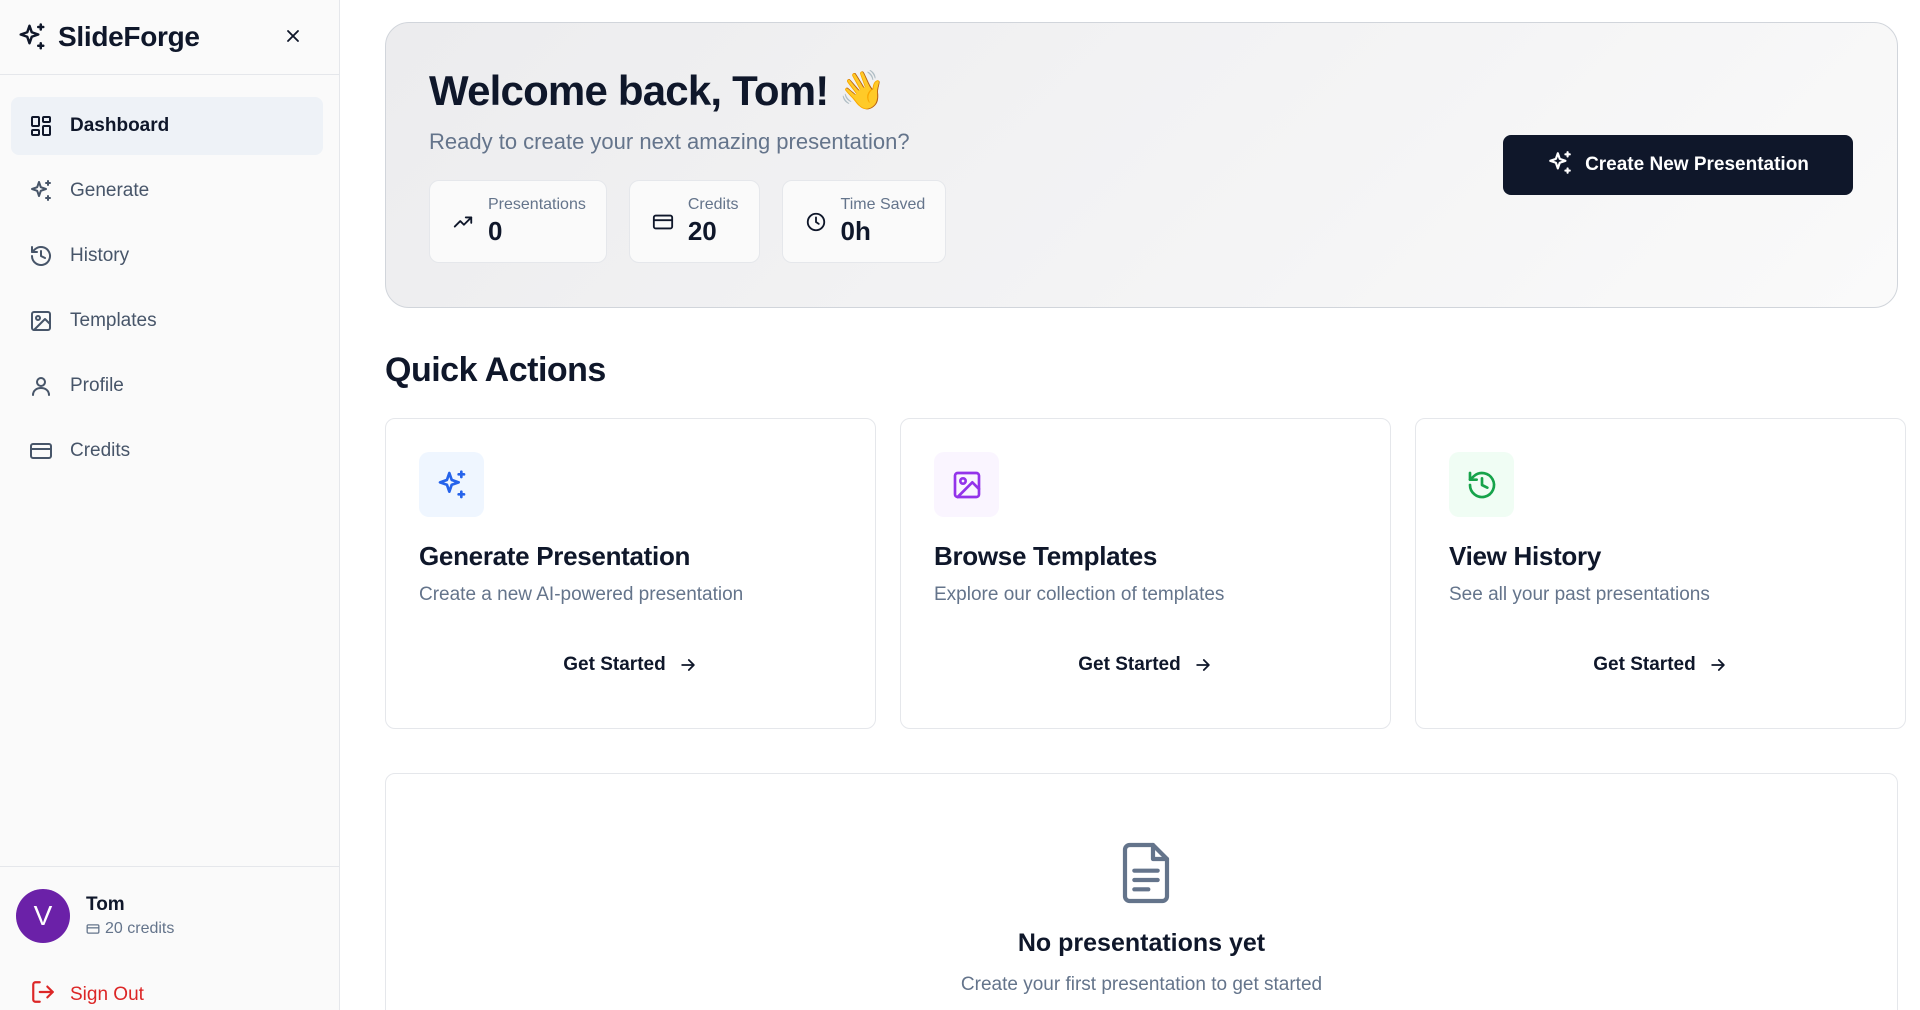  What do you see at coordinates (167, 386) in the screenshot?
I see `sidebar-item-profile: Profile` at bounding box center [167, 386].